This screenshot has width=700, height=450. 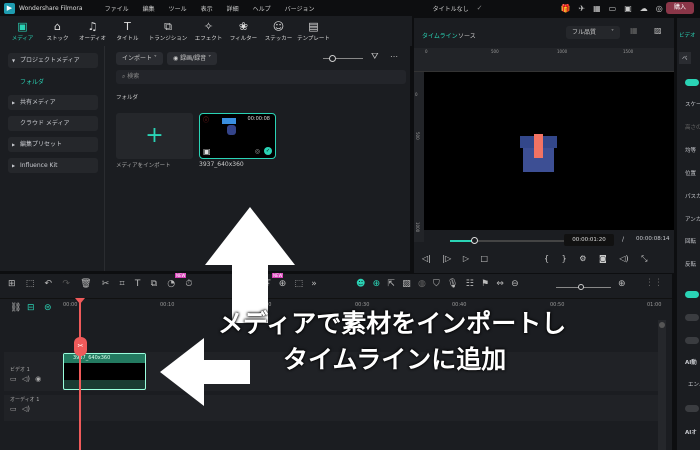 I want to click on playback-controls: ◁| |▷ ▷ □, so click(x=455, y=258).